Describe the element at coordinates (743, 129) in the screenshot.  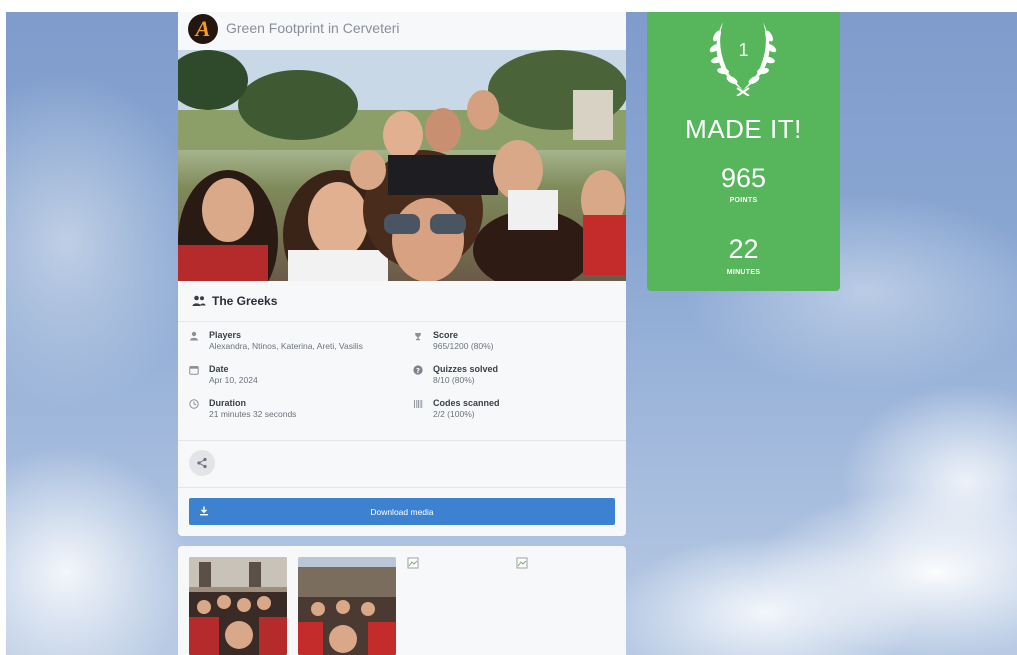
I see `made-it-heading: MADE IT!` at that location.